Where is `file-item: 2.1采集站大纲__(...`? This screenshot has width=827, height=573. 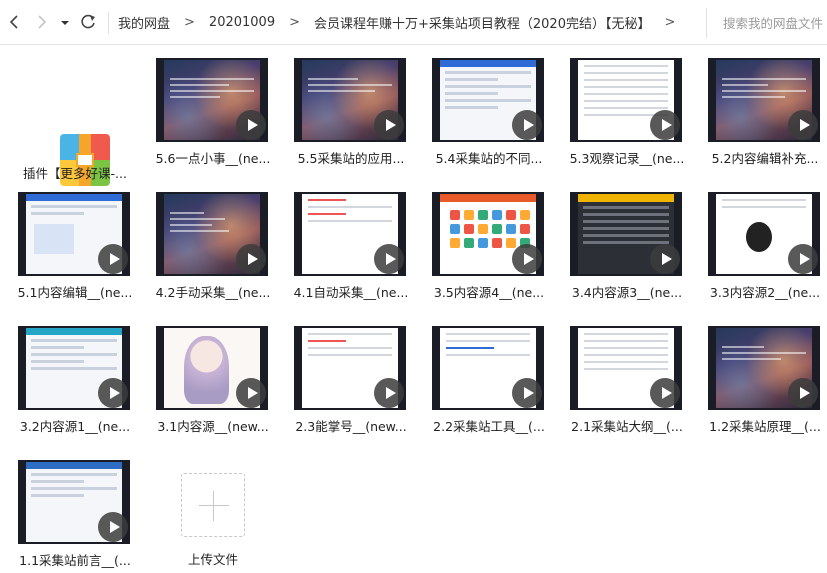 file-item: 2.1采集站大纲__(... is located at coordinates (627, 375).